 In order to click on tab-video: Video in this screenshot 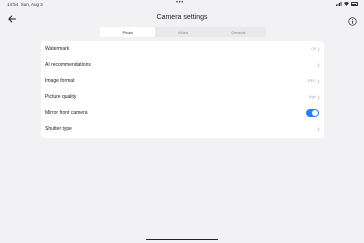, I will do `click(182, 32)`.